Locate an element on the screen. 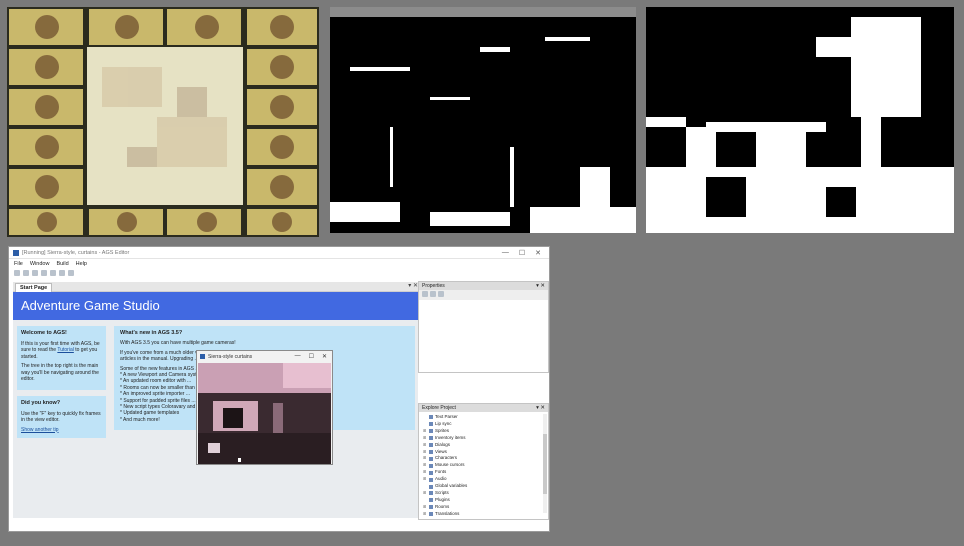 Image resolution: width=964 pixels, height=546 pixels. debug-icon is located at coordinates (62, 272).